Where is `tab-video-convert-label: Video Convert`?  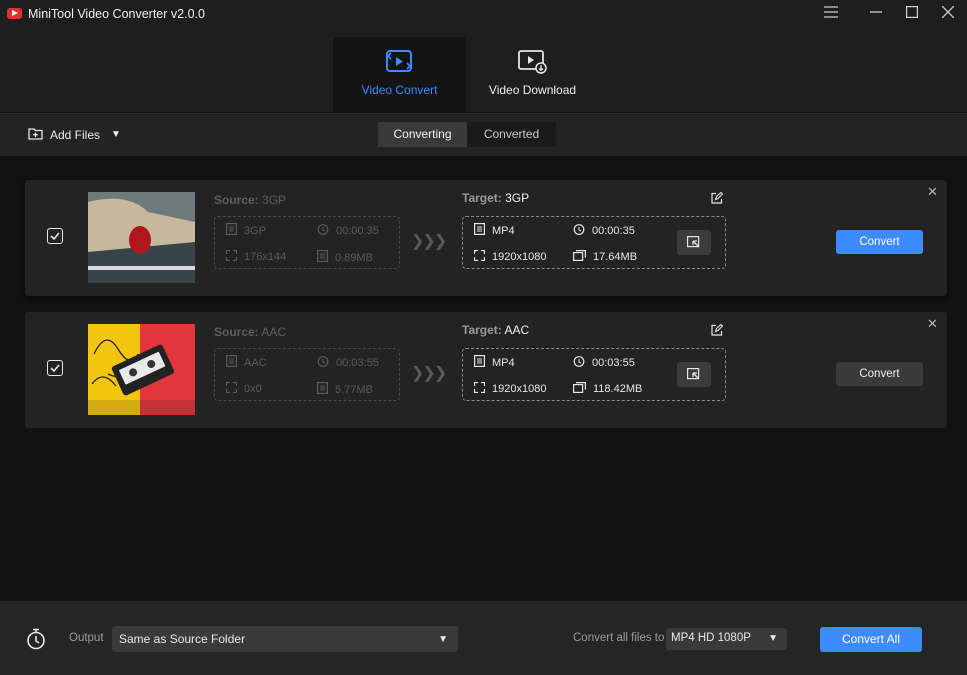 tab-video-convert-label: Video Convert is located at coordinates (399, 90).